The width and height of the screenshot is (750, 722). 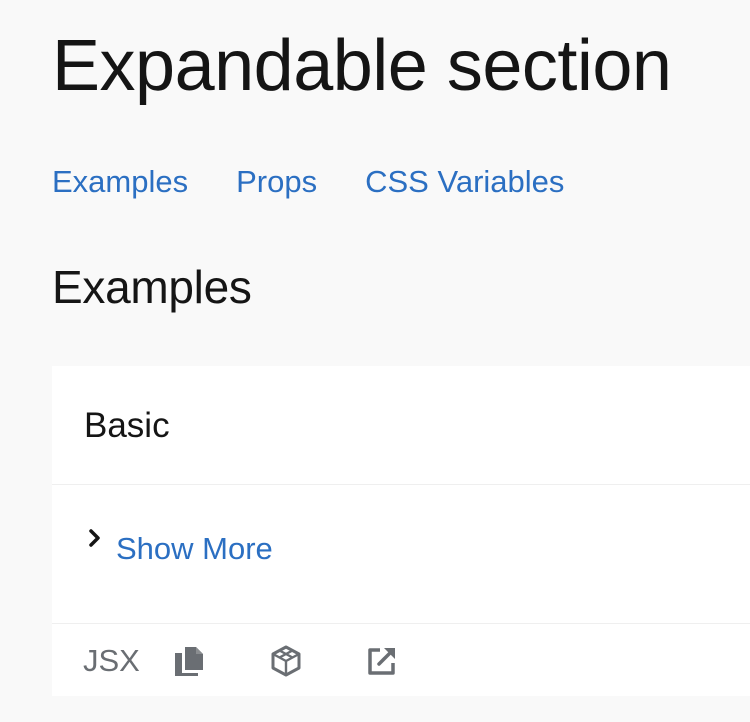 I want to click on example-title: Basic, so click(x=127, y=425).